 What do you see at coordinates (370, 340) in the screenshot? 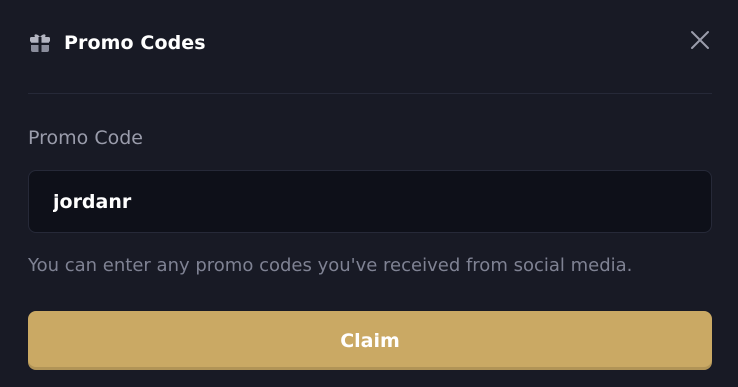
I see `claim-button: Claim` at bounding box center [370, 340].